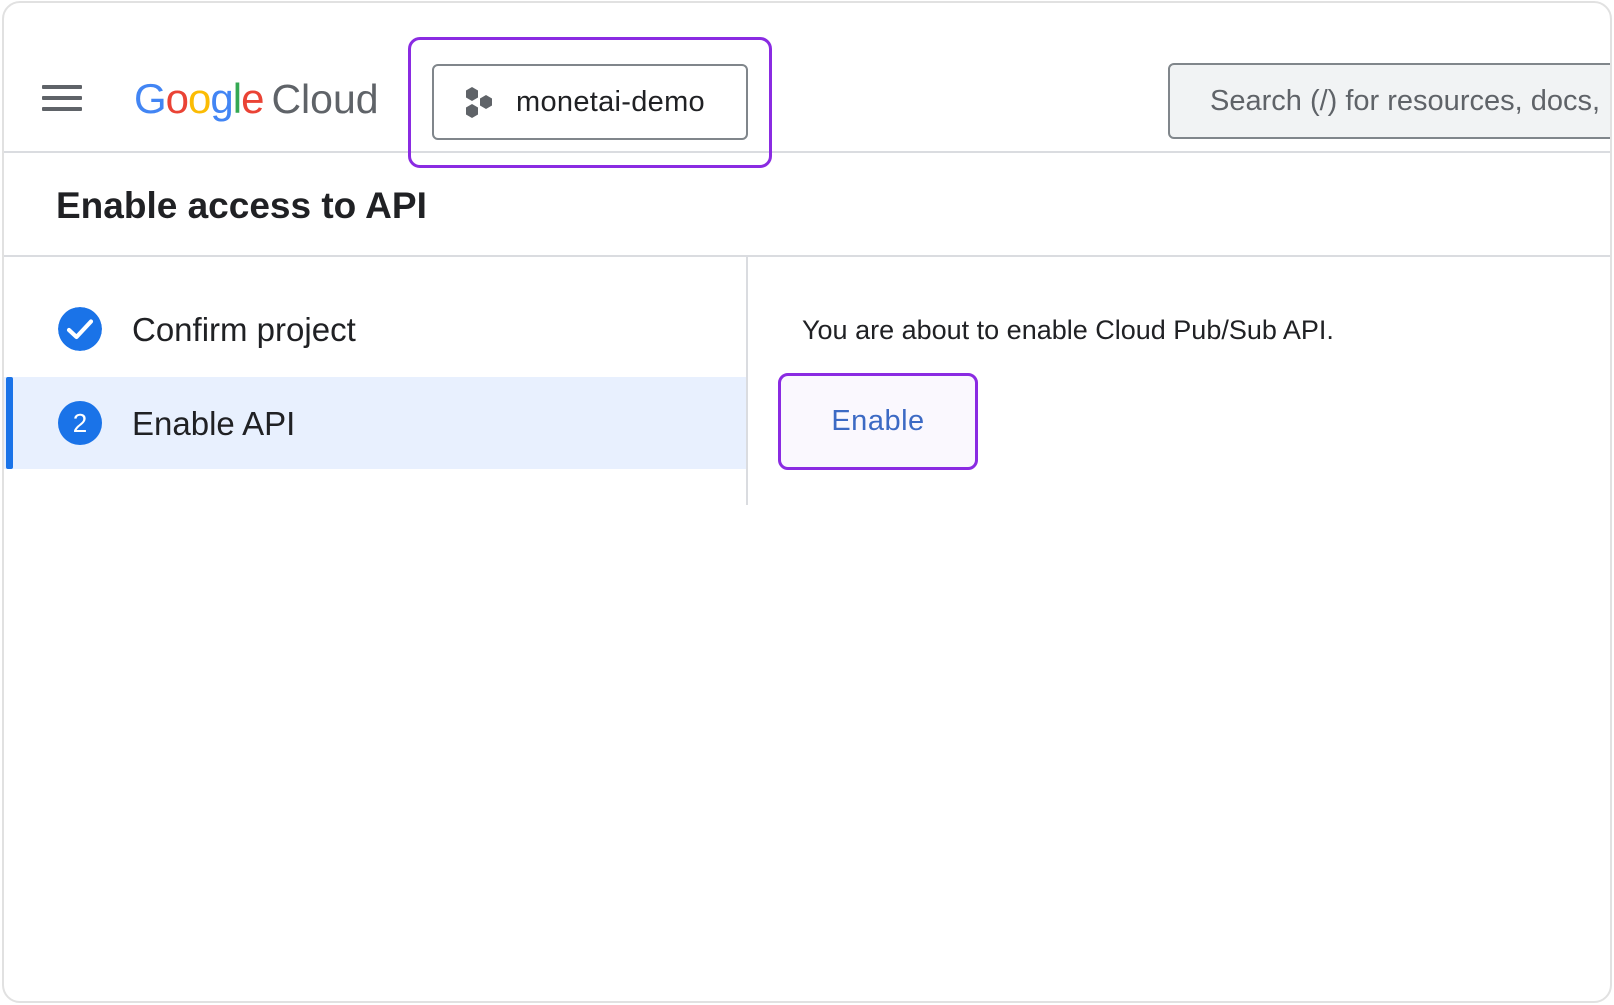 This screenshot has width=1614, height=1005. I want to click on page-title: Enable access to API, so click(241, 205).